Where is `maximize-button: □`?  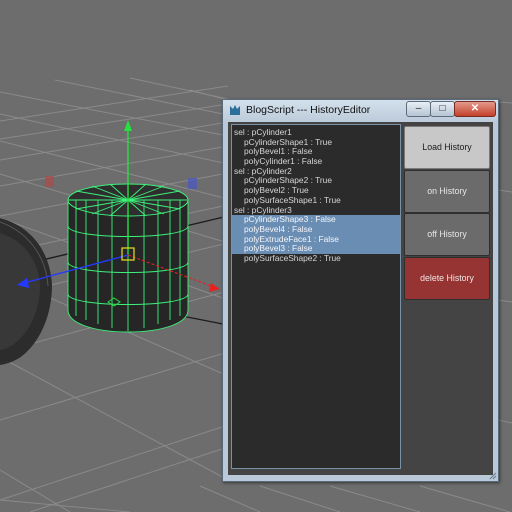 maximize-button: □ is located at coordinates (442, 109).